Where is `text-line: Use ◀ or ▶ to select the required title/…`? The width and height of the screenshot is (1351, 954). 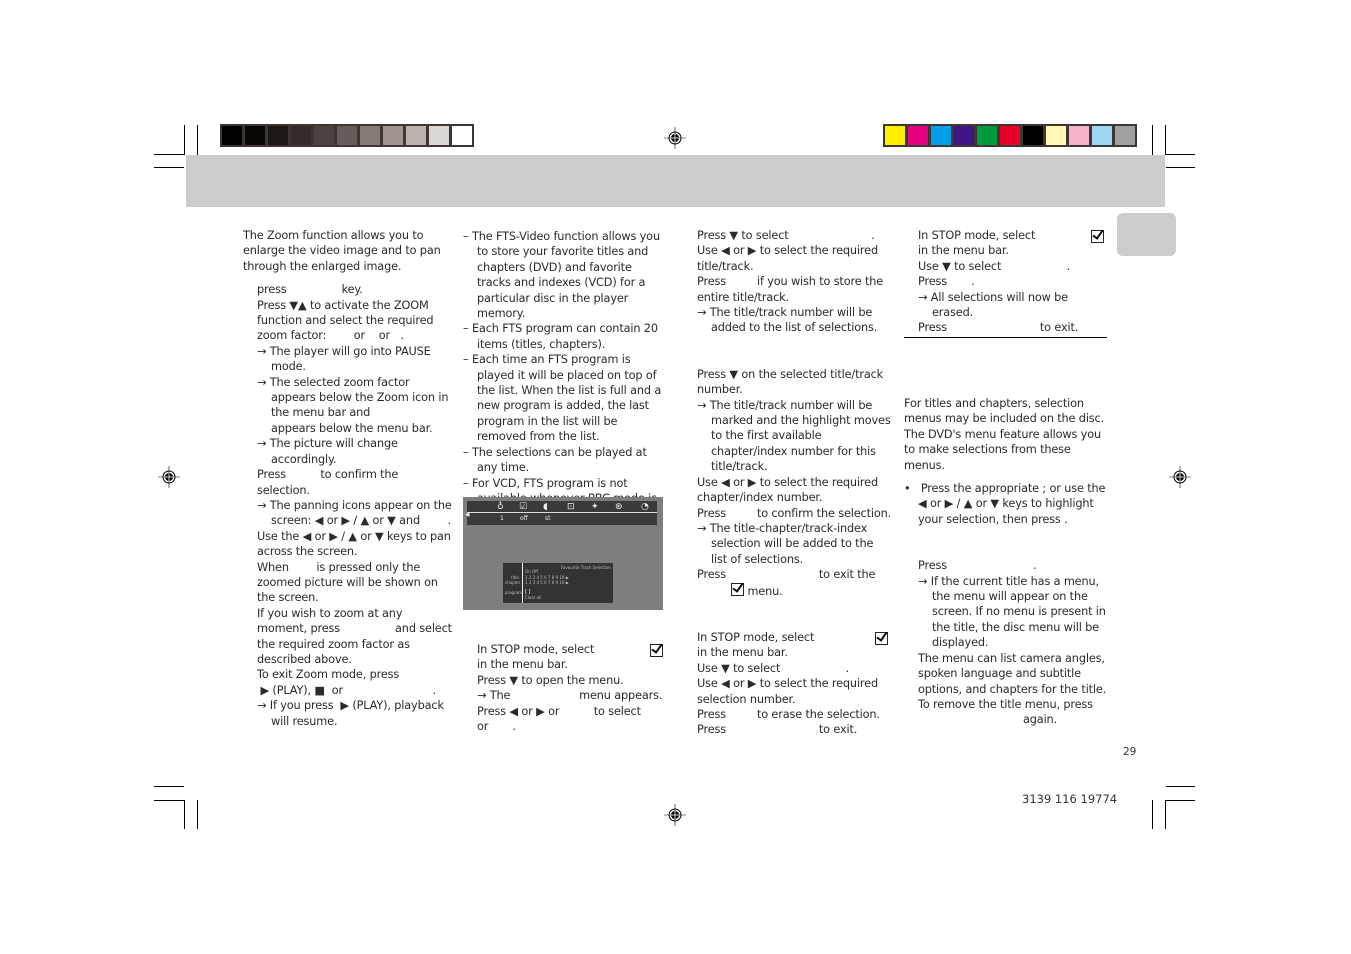 text-line: Use ◀ or ▶ to select the required title/… is located at coordinates (794, 258).